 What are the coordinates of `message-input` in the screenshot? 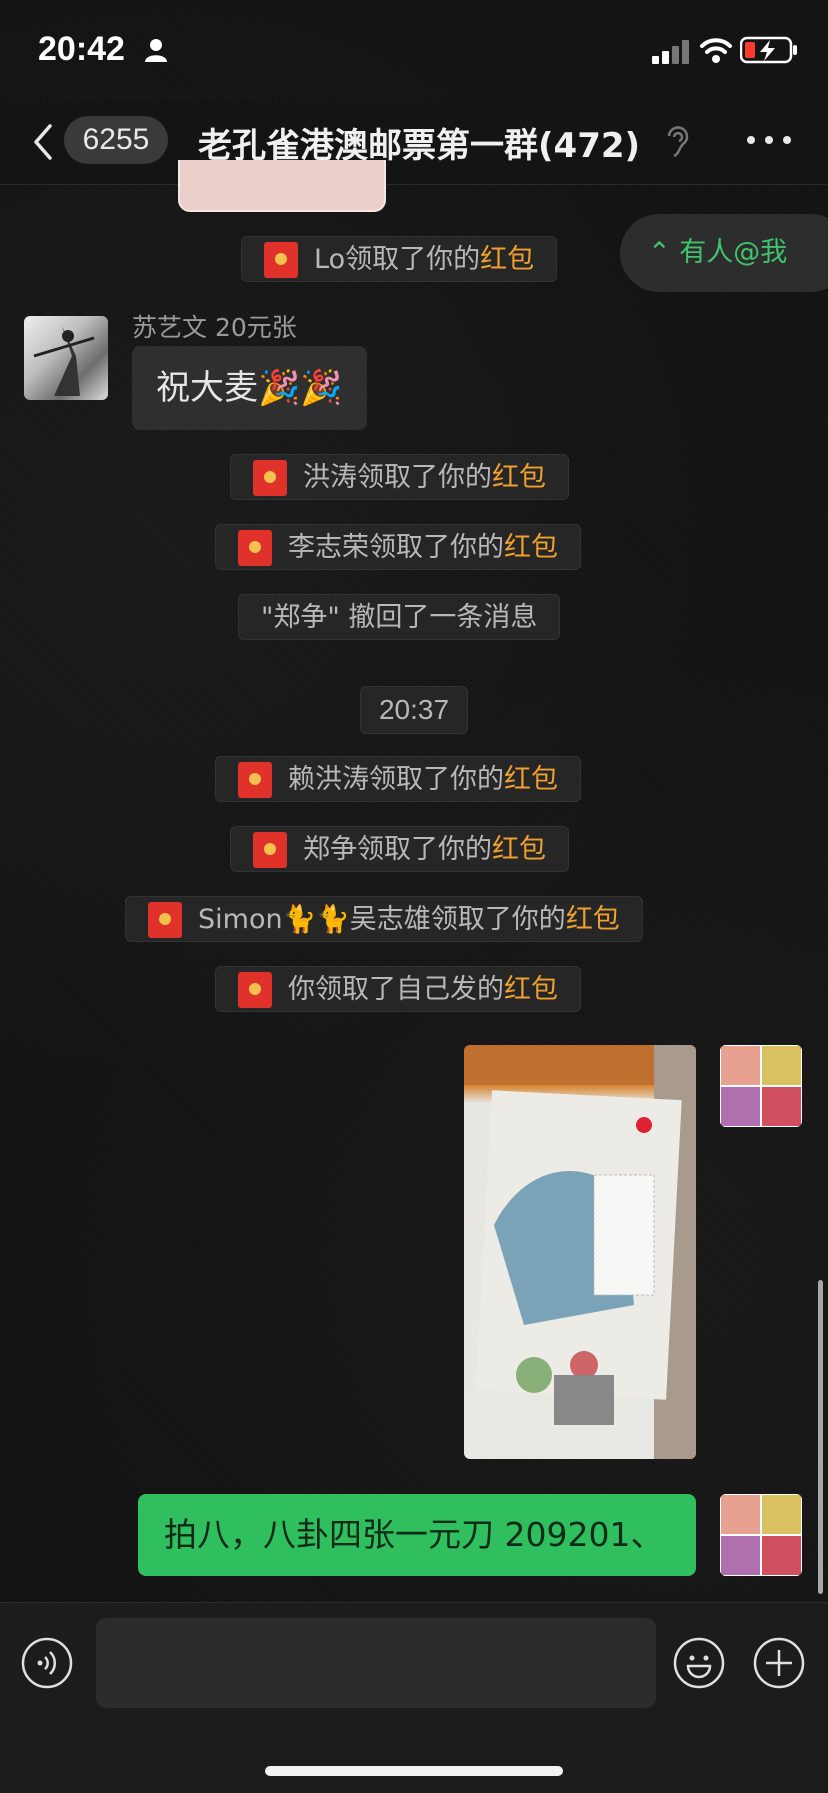 It's located at (376, 1663).